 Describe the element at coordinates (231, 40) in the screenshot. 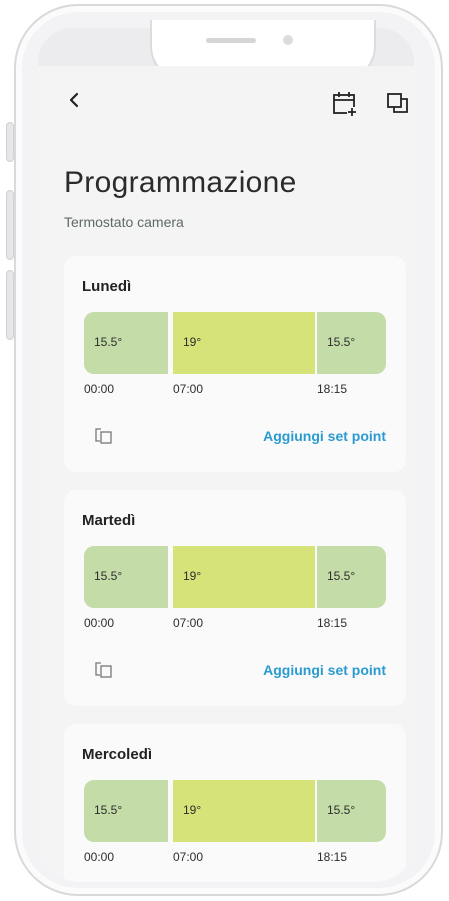

I see `phone-speaker` at that location.